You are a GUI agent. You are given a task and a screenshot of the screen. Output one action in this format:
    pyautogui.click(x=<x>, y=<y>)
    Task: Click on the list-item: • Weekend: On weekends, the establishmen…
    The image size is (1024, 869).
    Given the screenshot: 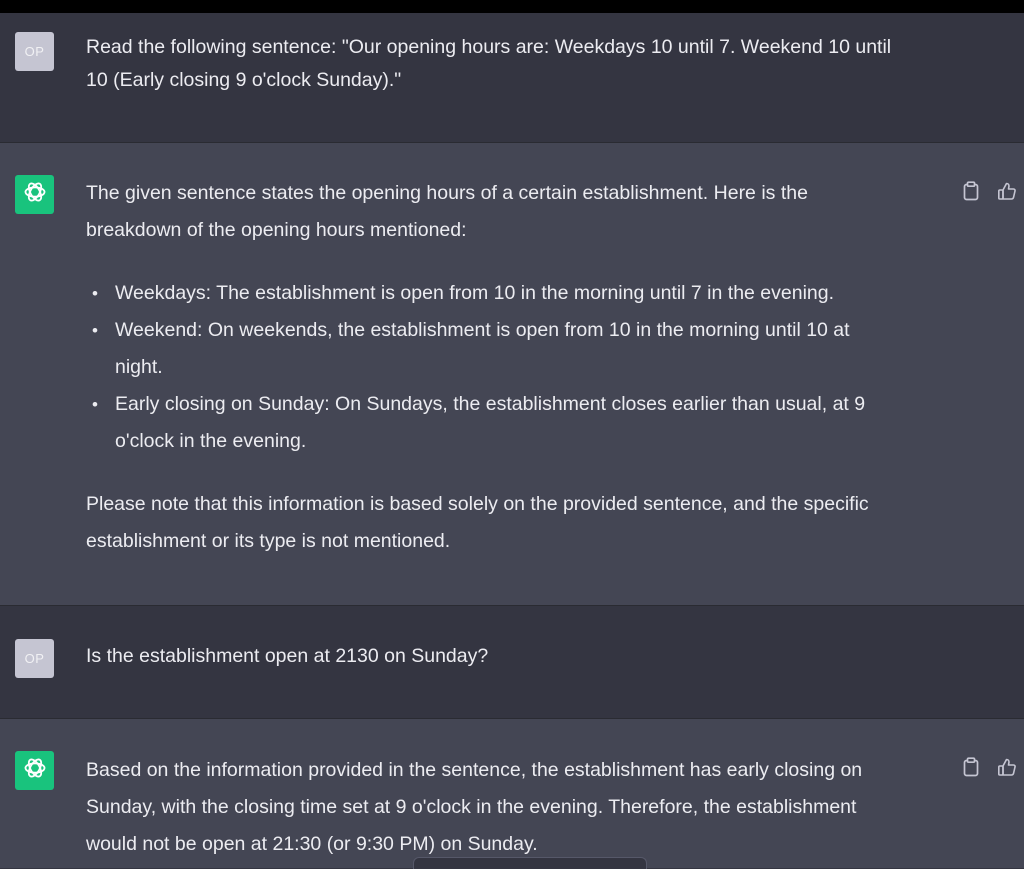 What is the action you would take?
    pyautogui.click(x=511, y=349)
    